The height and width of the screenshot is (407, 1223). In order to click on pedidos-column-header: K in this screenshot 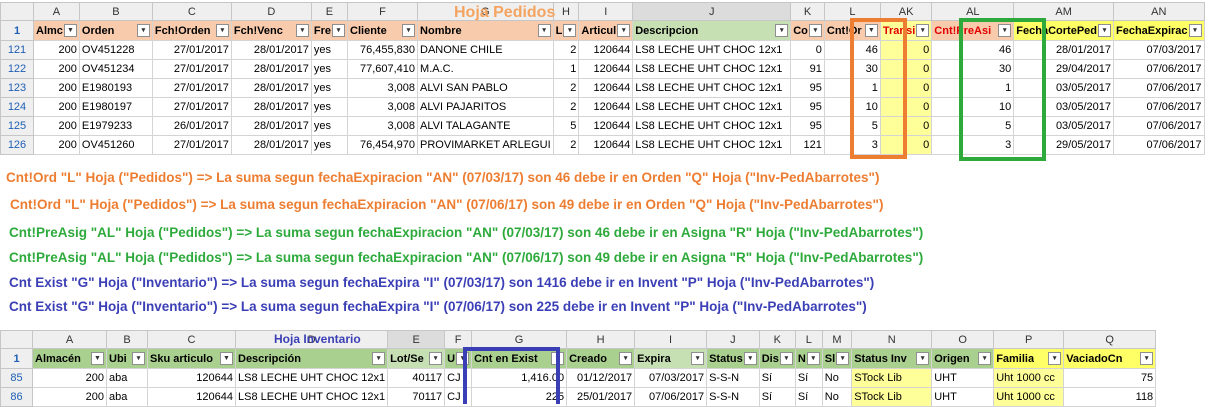, I will do `click(807, 11)`.